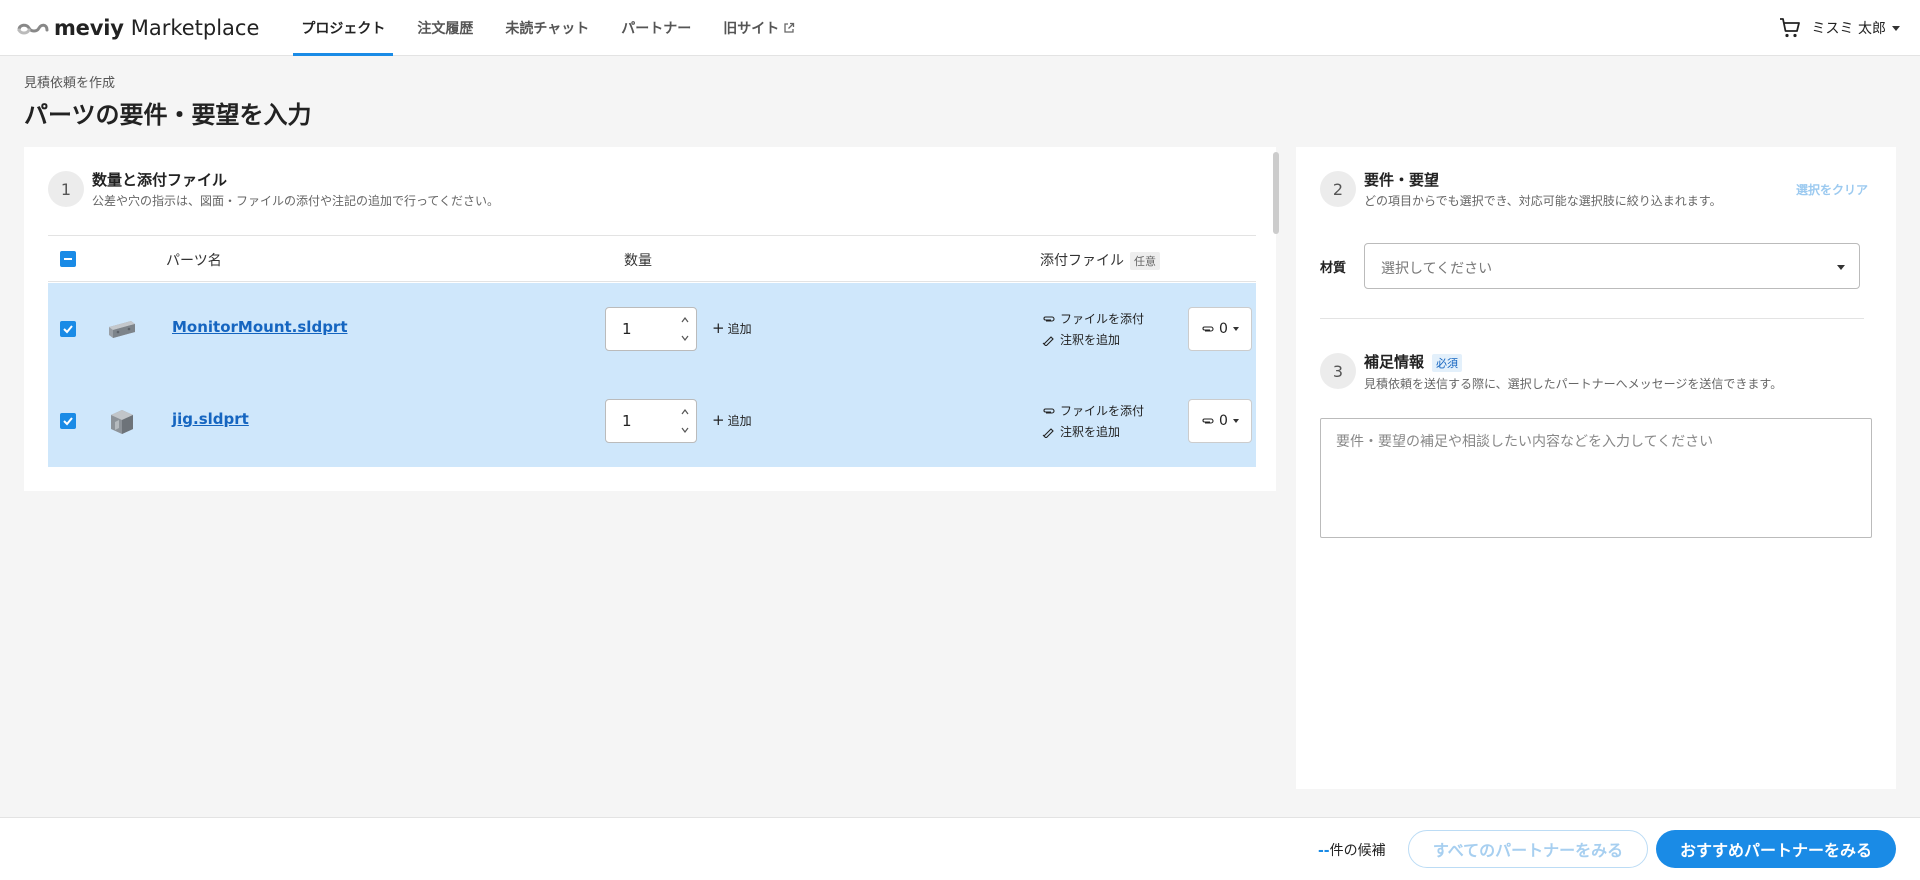  Describe the element at coordinates (89, 27) in the screenshot. I see `logo-brand: meviy` at that location.